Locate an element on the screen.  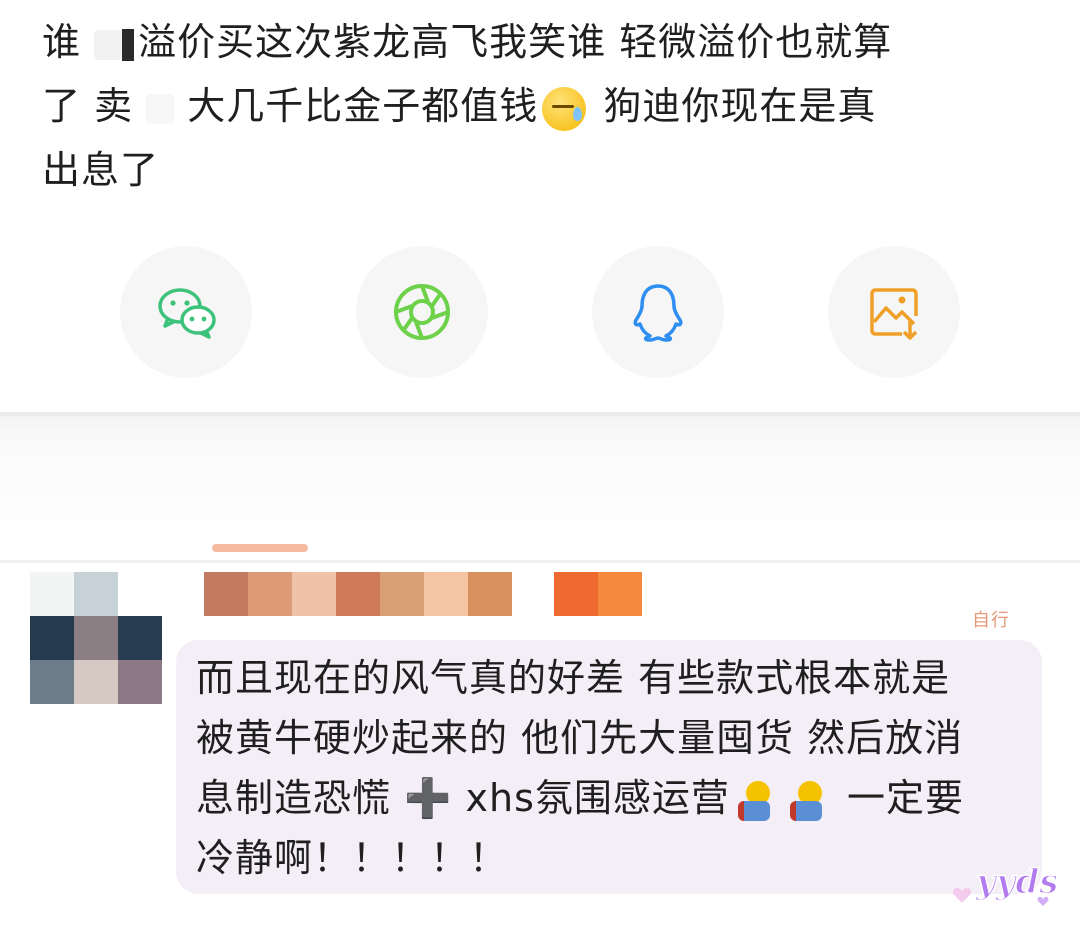
svg-text: yyds is located at coordinates (1015, 882).